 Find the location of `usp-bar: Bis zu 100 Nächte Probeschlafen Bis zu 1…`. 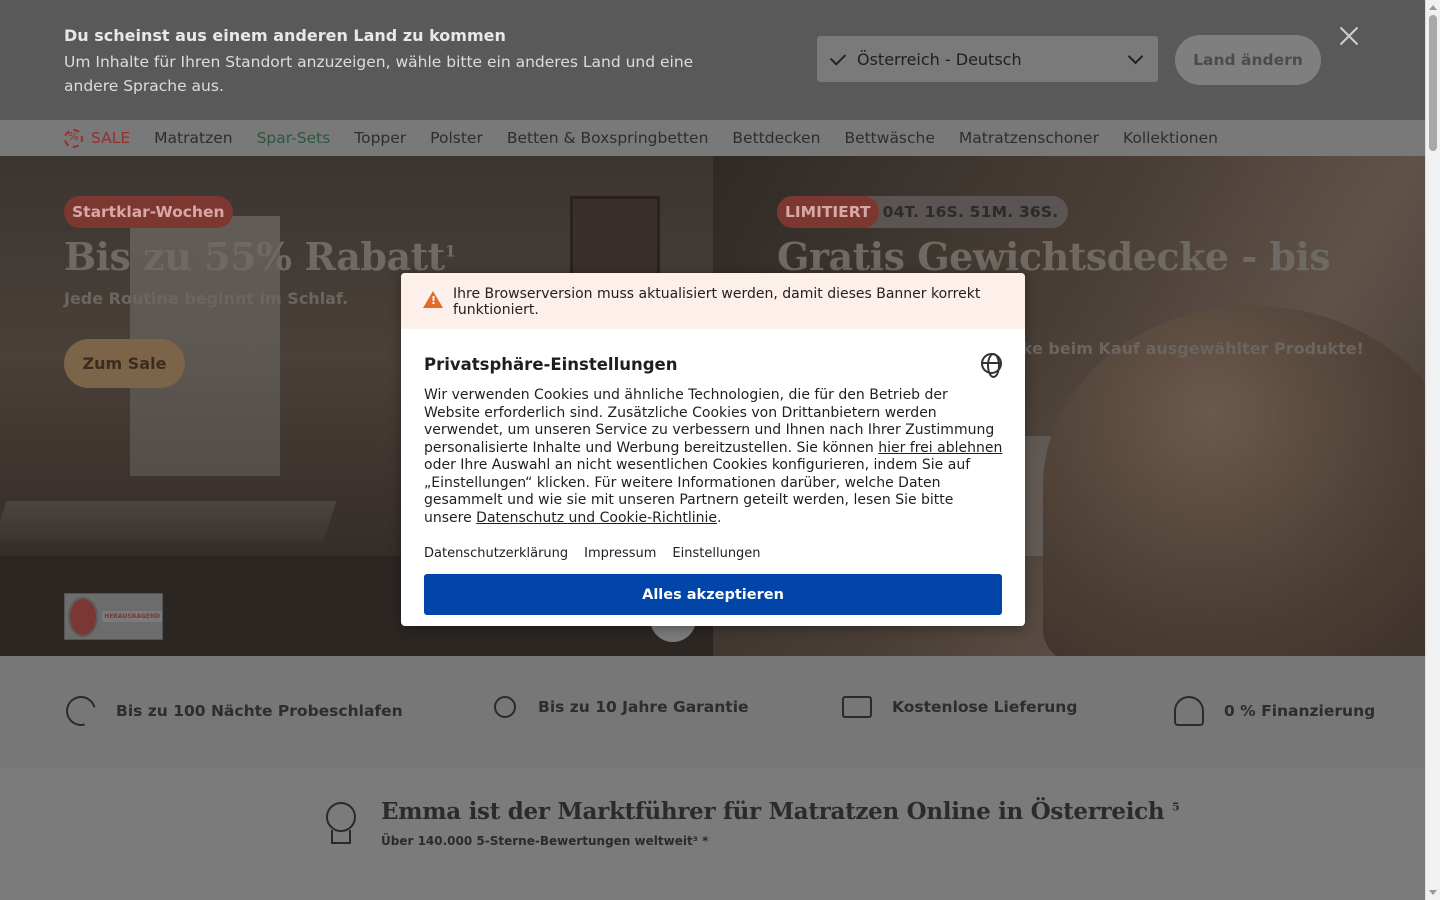

usp-bar: Bis zu 100 Nächte Probeschlafen Bis zu 1… is located at coordinates (712, 712).